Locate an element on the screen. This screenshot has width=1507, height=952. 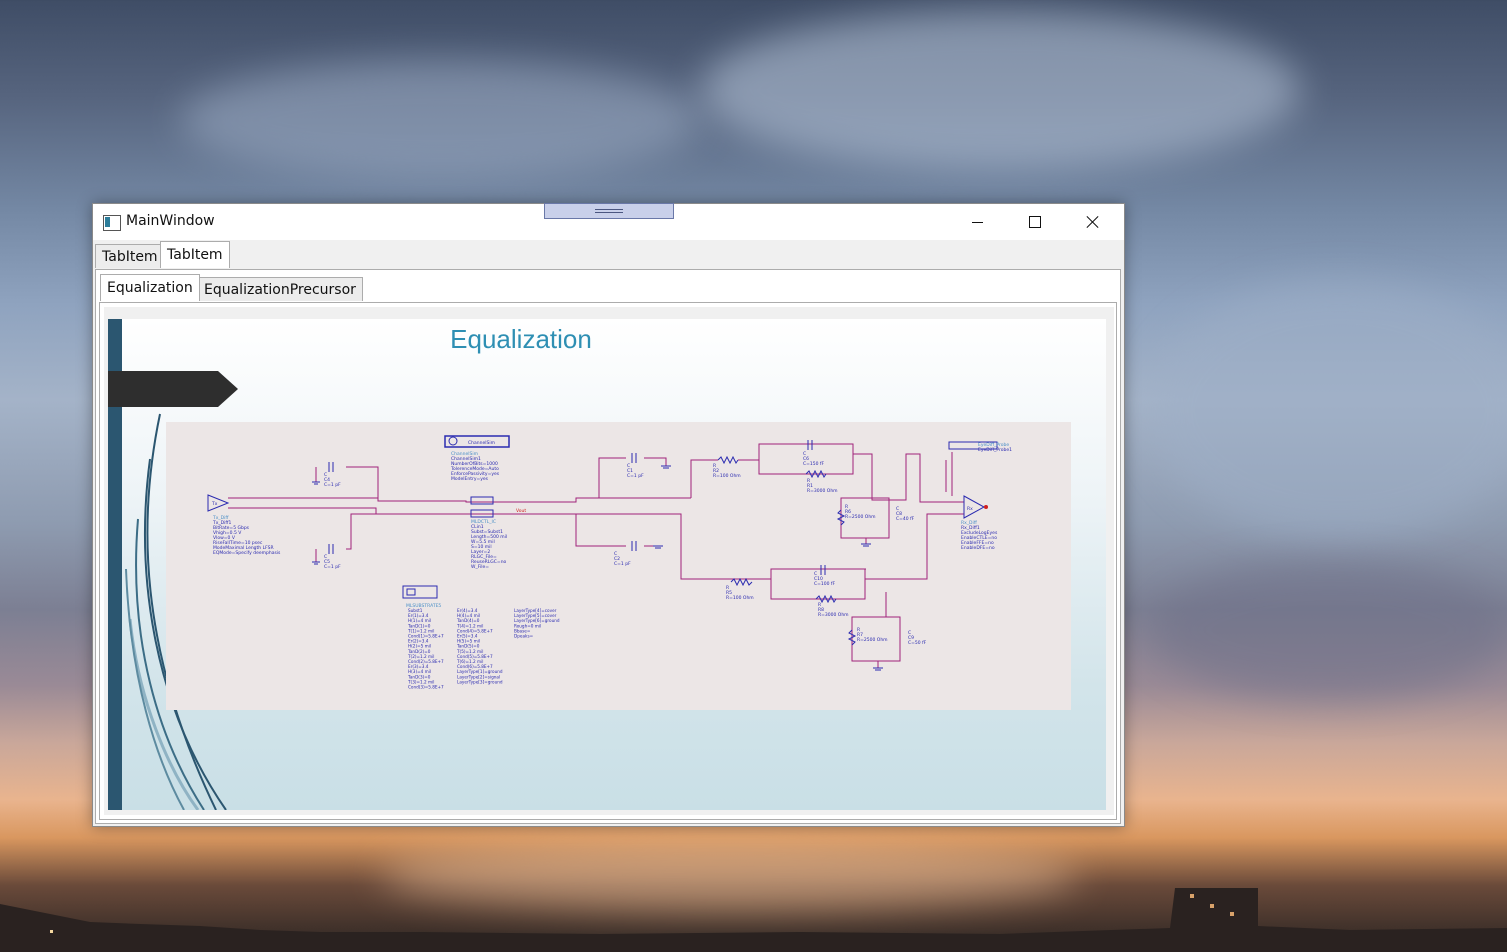
tab-equalization: Equalization is located at coordinates (150, 287).